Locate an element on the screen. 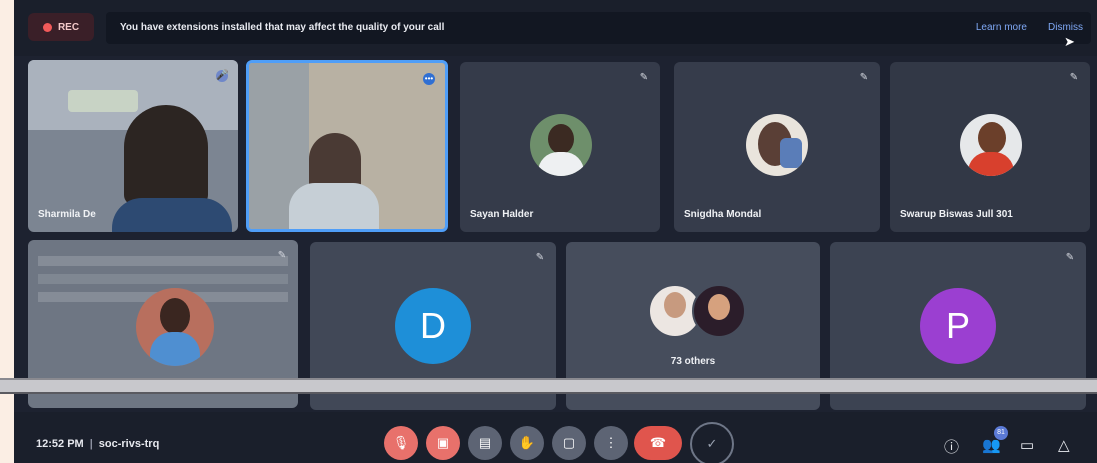 Image resolution: width=1097 pixels, height=463 pixels. reaction-button: ✓ is located at coordinates (712, 442).